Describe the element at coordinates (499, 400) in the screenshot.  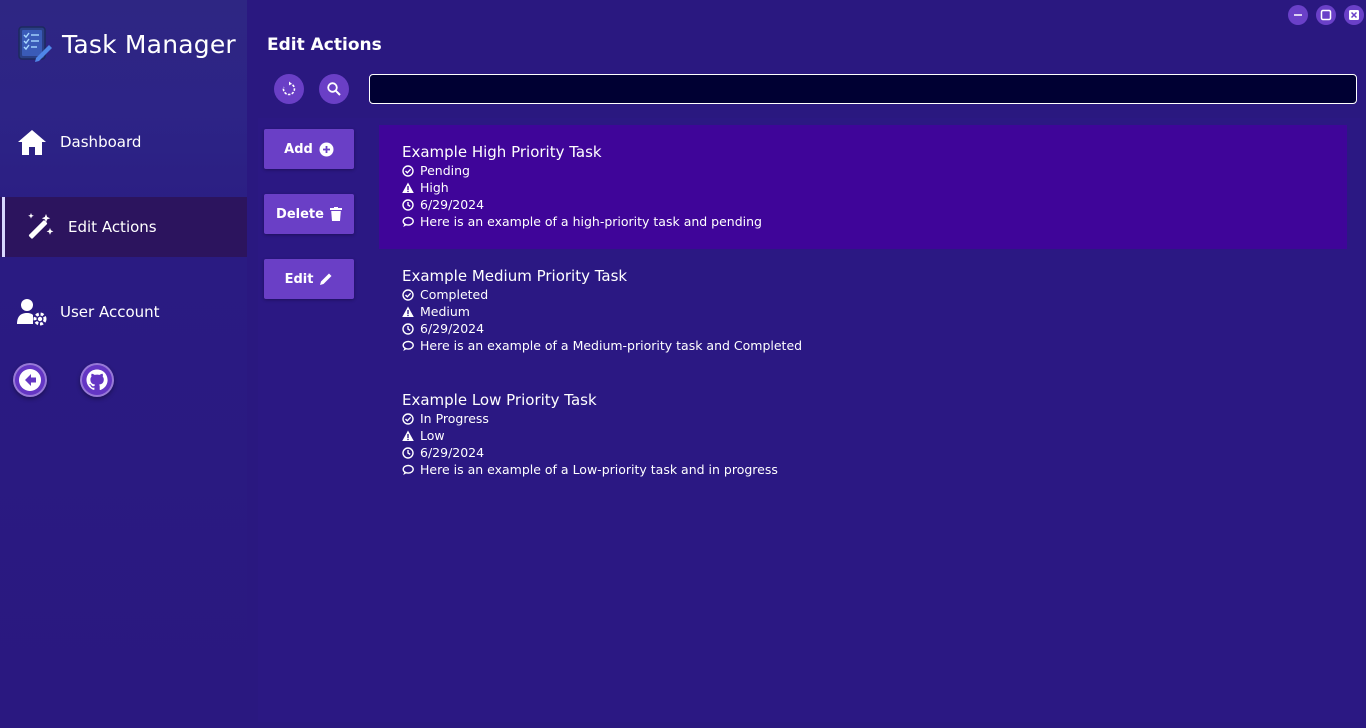
I see `task-title: Example Low Priority Task` at that location.